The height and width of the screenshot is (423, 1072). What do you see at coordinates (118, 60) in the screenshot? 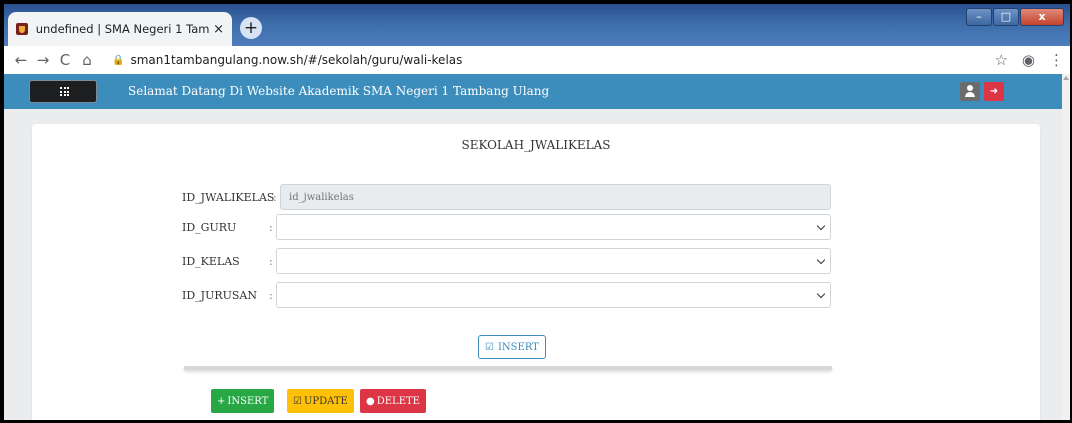
I see `lock-icon: 🔒` at bounding box center [118, 60].